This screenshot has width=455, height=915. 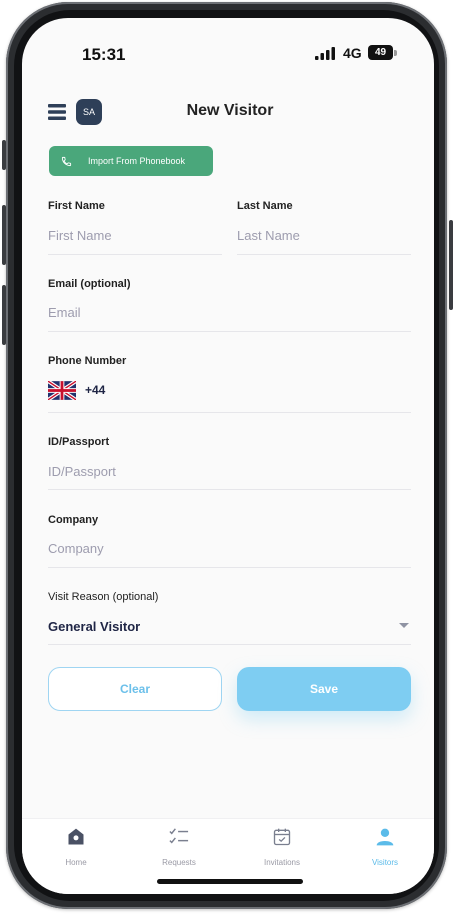 What do you see at coordinates (103, 597) in the screenshot?
I see `visit-reason-label: Visit Reason (optional)` at bounding box center [103, 597].